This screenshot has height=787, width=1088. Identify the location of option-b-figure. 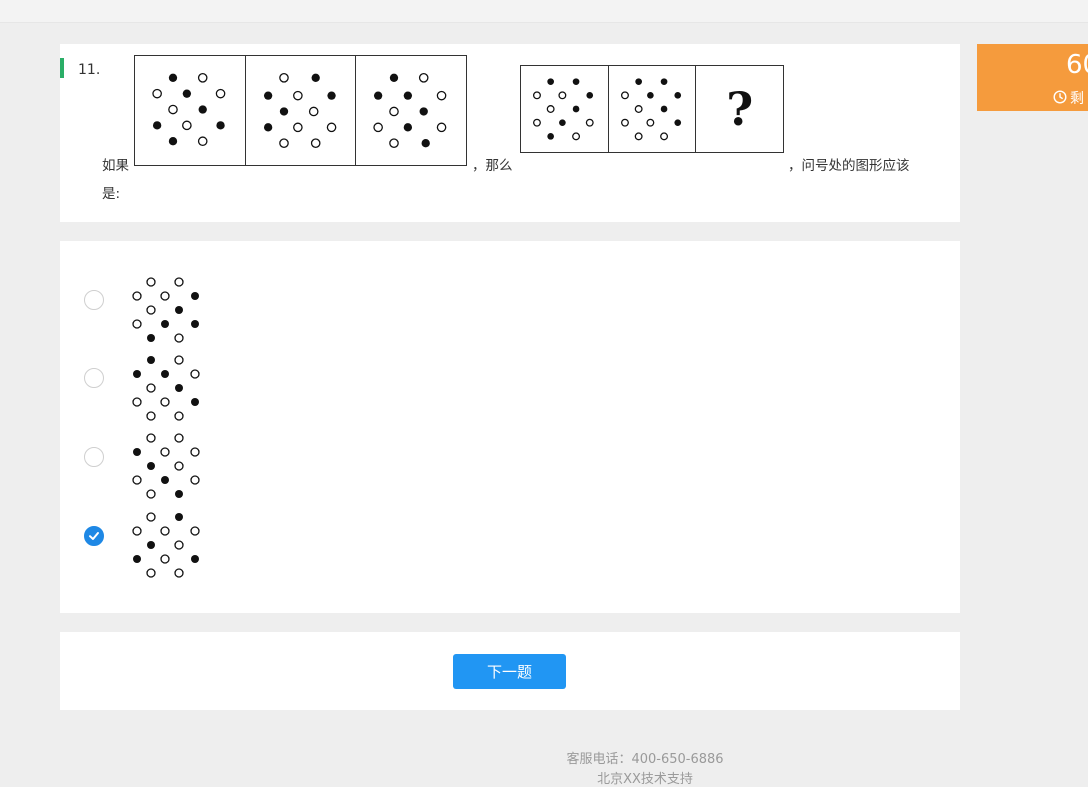
(166, 393).